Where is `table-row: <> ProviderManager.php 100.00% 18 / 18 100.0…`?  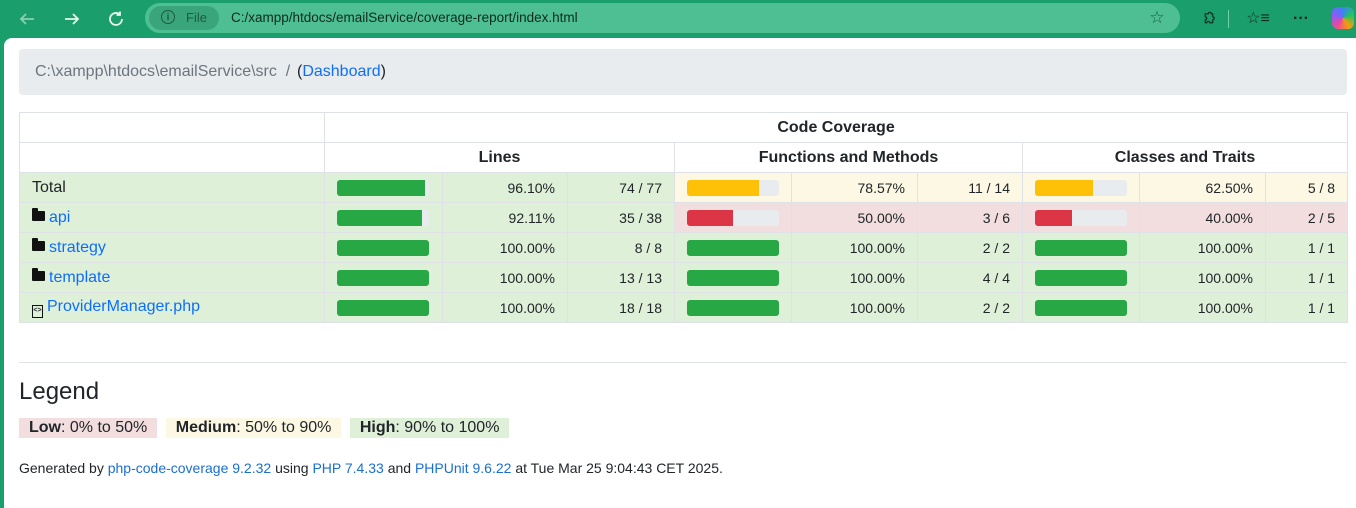
table-row: <> ProviderManager.php 100.00% 18 / 18 100.0… is located at coordinates (684, 307).